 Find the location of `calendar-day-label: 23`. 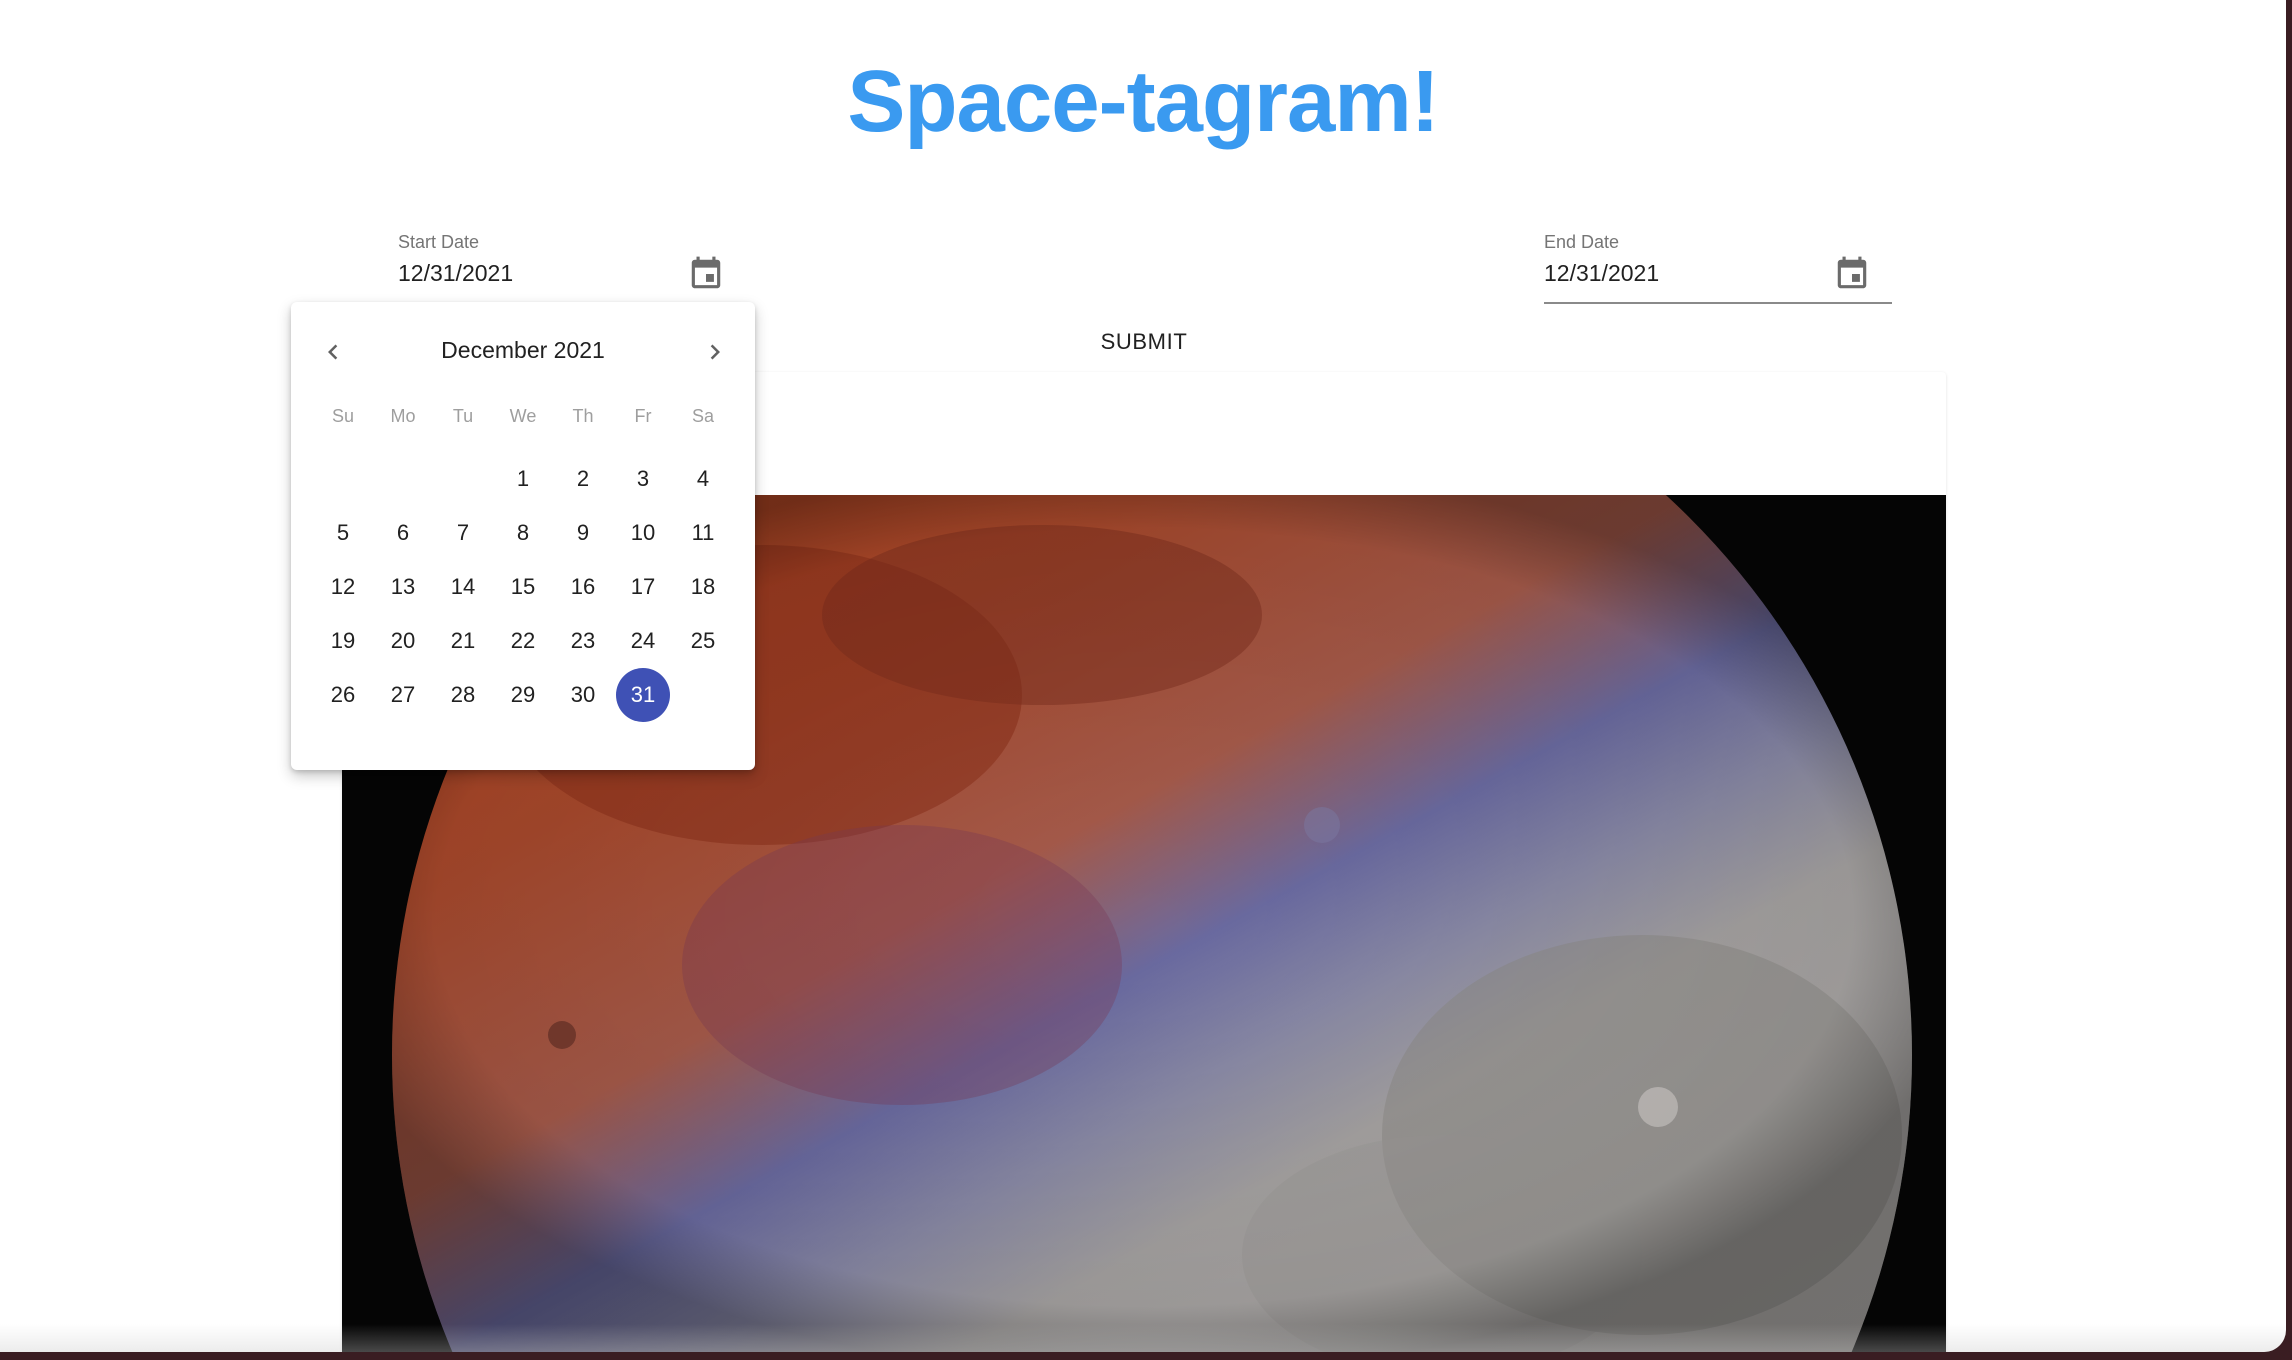

calendar-day-label: 23 is located at coordinates (583, 640).